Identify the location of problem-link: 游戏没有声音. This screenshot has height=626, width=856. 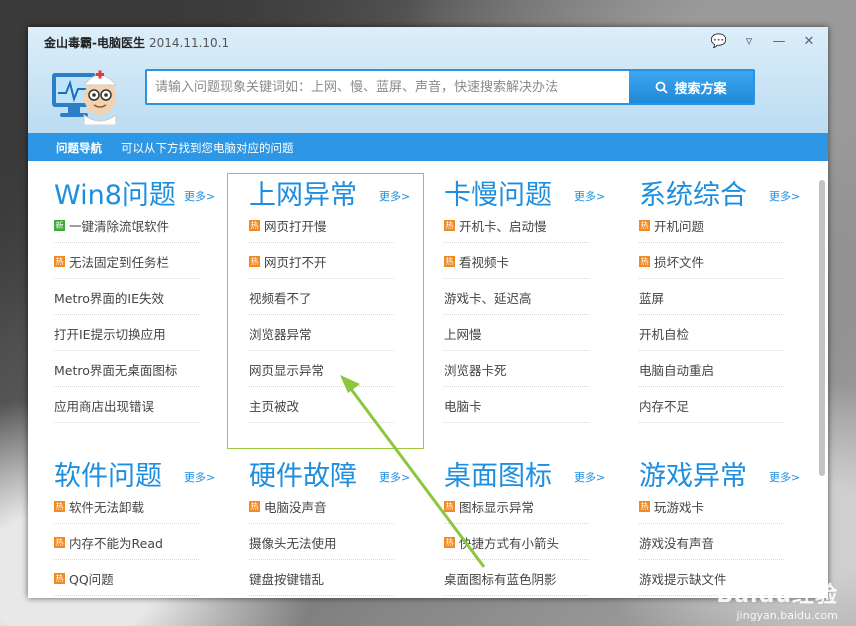
(711, 542).